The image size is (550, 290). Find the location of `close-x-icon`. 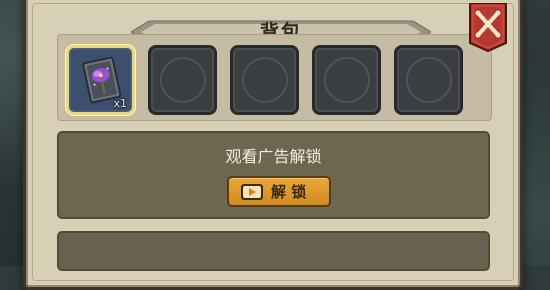

close-x-icon is located at coordinates (488, 28).